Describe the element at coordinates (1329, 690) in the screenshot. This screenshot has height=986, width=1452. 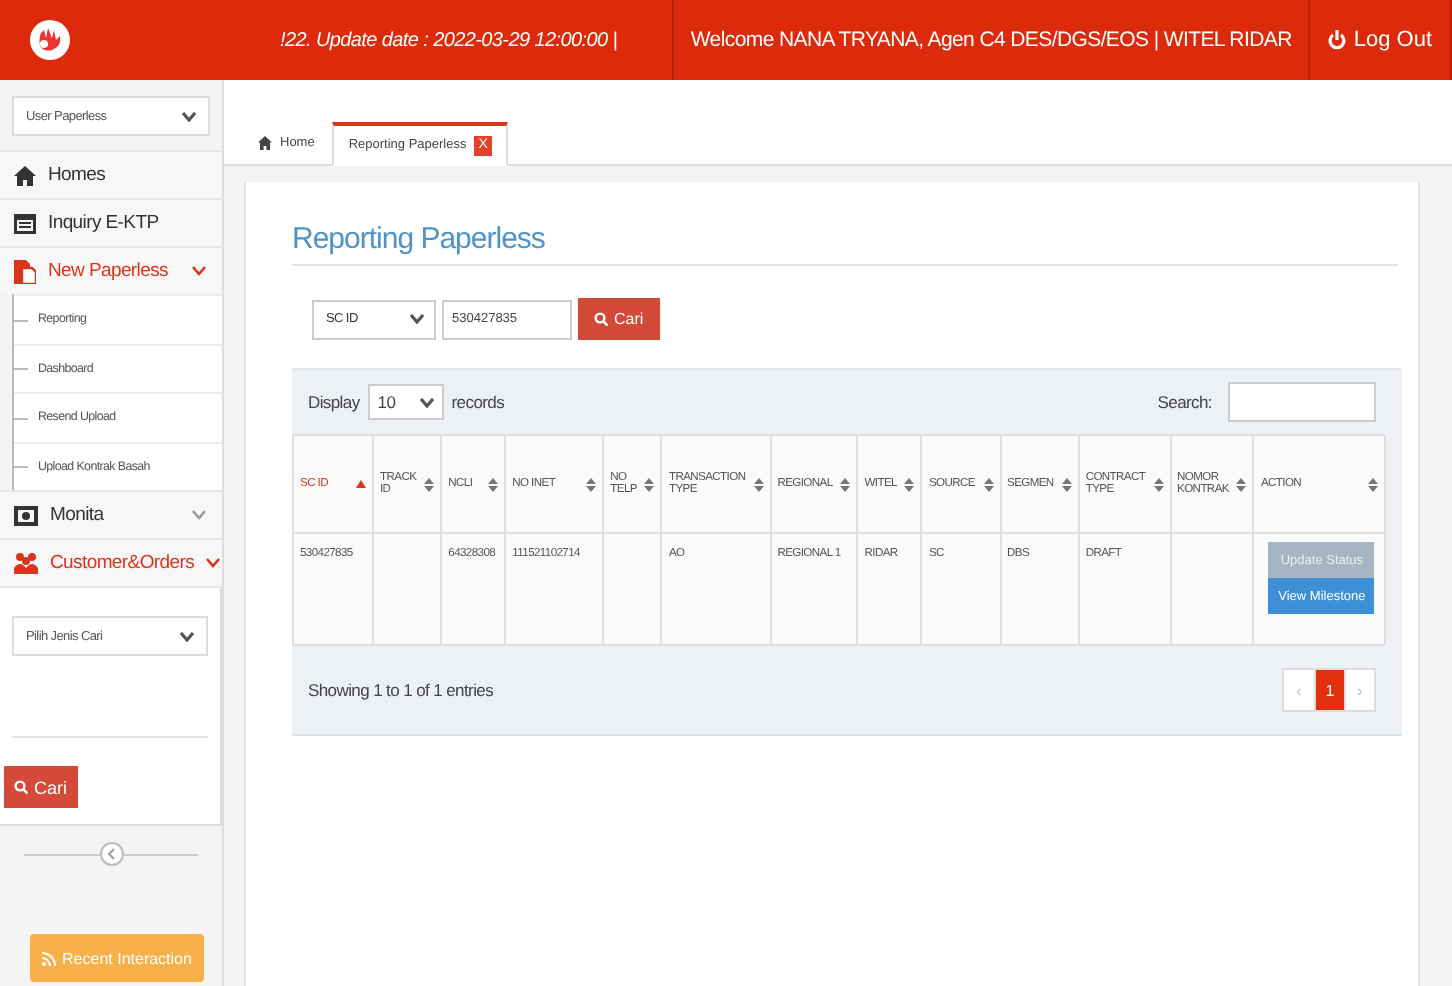
I see `page-button: 1` at that location.